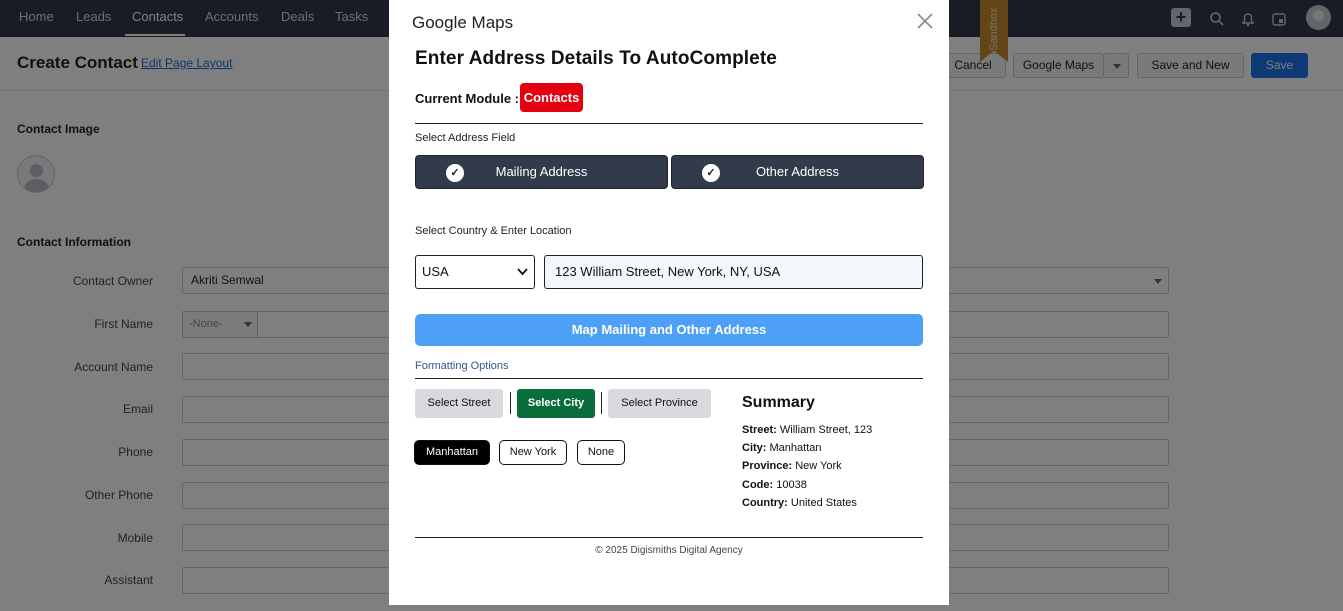 The width and height of the screenshot is (1343, 611). What do you see at coordinates (782, 448) in the screenshot?
I see `summary-city: City: Manhattan` at bounding box center [782, 448].